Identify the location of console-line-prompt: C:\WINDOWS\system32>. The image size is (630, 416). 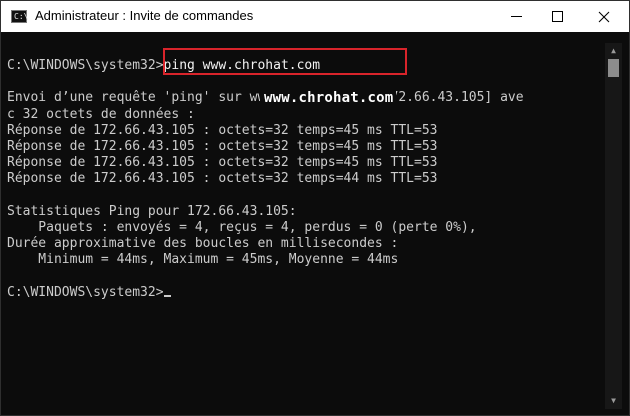
(304, 293).